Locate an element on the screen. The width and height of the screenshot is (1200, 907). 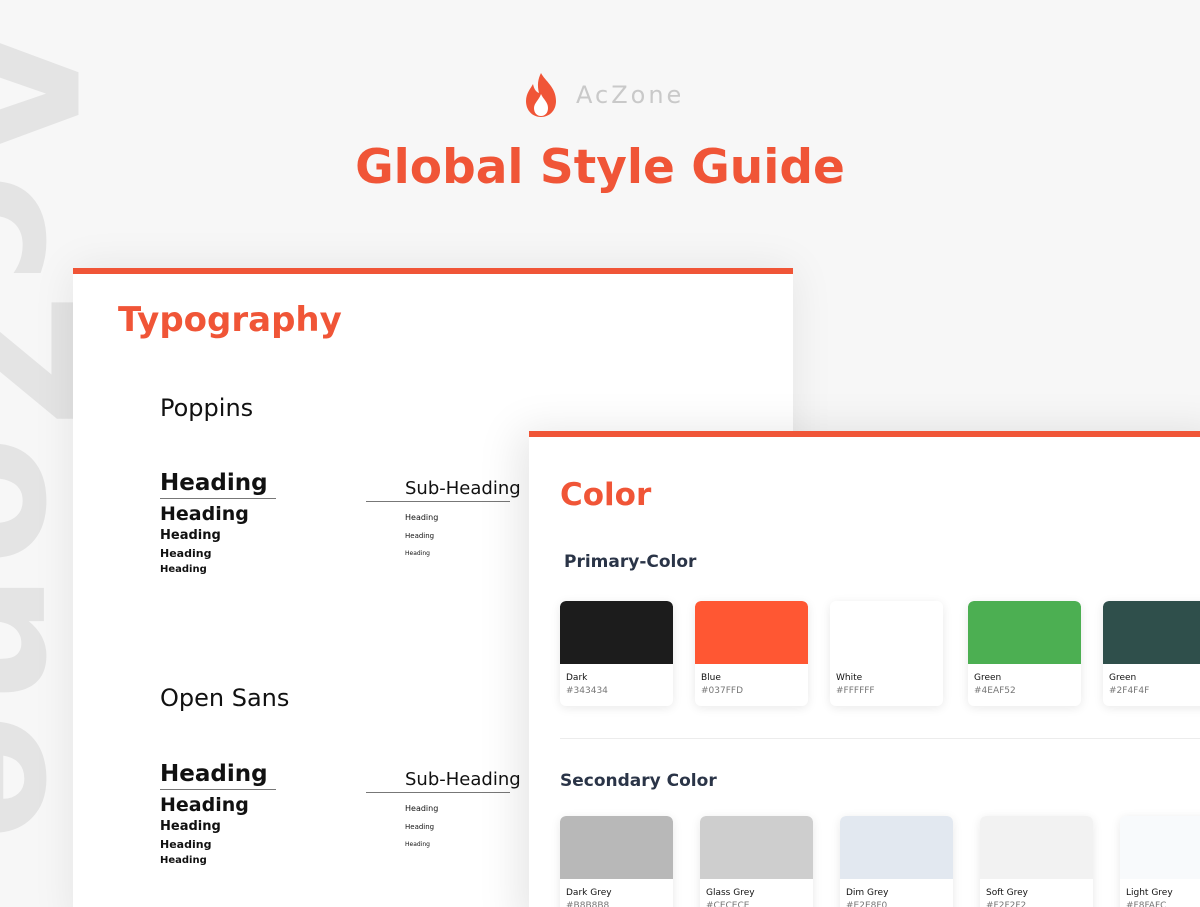
subheading-samples-open-sans: Sub-Heading Heading Heading Heading is located at coordinates (443, 808).